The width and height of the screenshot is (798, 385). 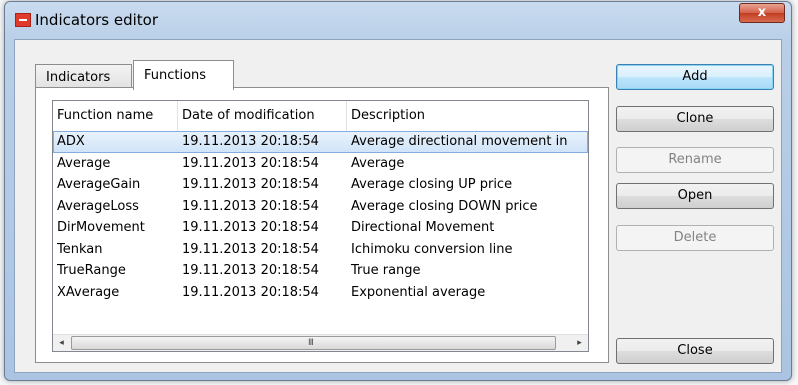 I want to click on cell-description: Average closing UP price, so click(x=432, y=184).